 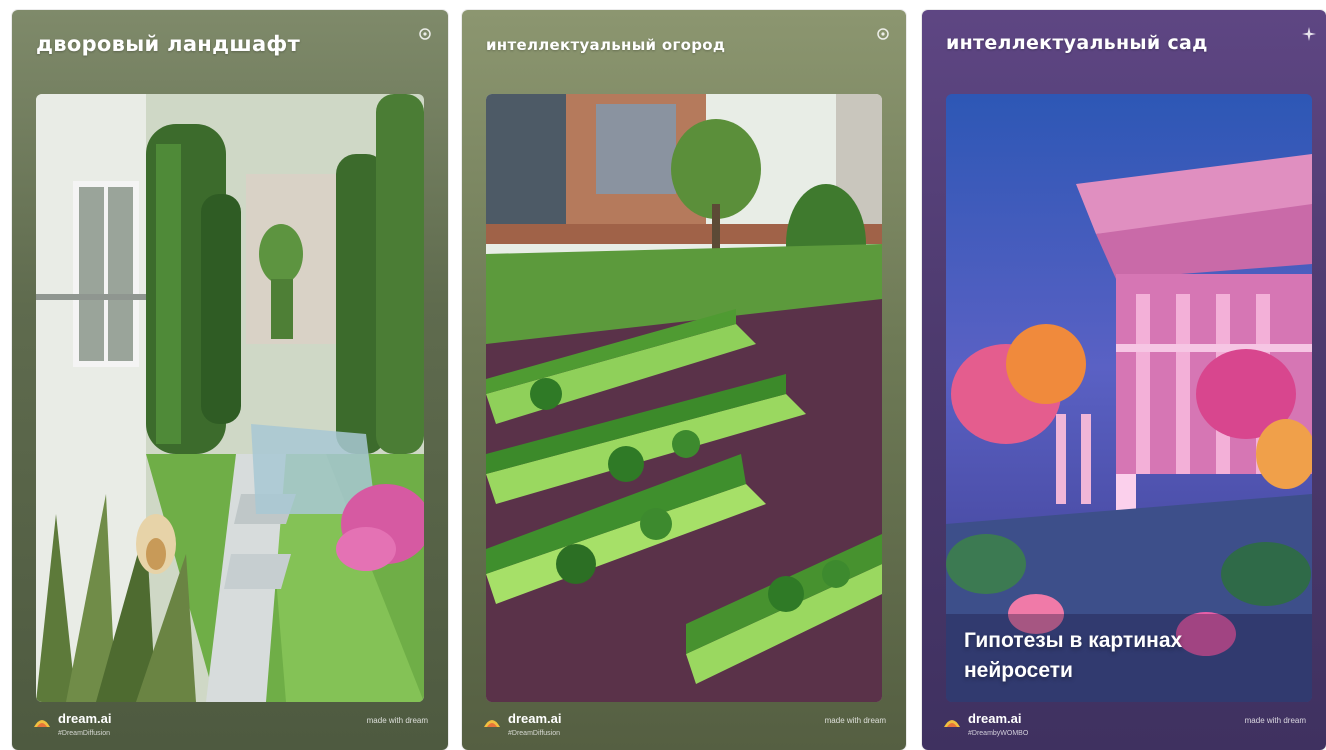 I want to click on overlay-caption: Гипотезы в картинах нейросети, so click(x=1073, y=656).